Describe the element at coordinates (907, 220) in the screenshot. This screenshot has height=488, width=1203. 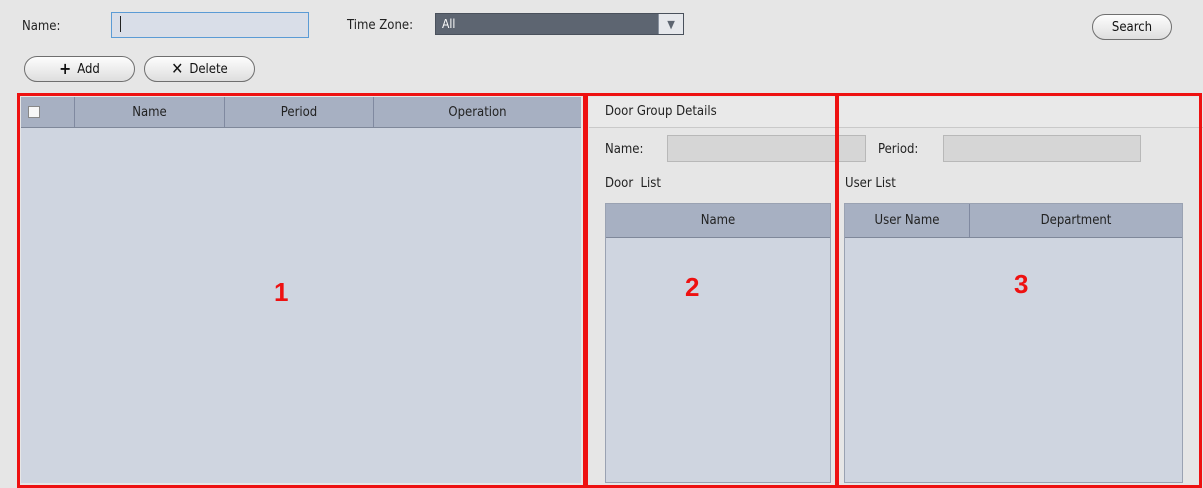
I see `column-header-user-name: User Name` at that location.